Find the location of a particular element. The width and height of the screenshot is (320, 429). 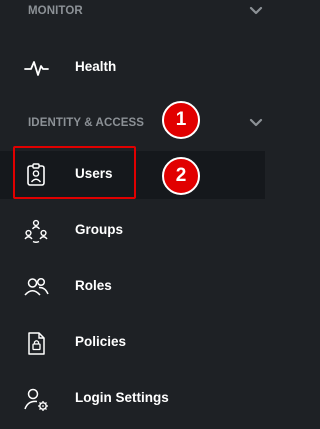

section-identity-access: IDENTITY & ACCESS is located at coordinates (142, 126).